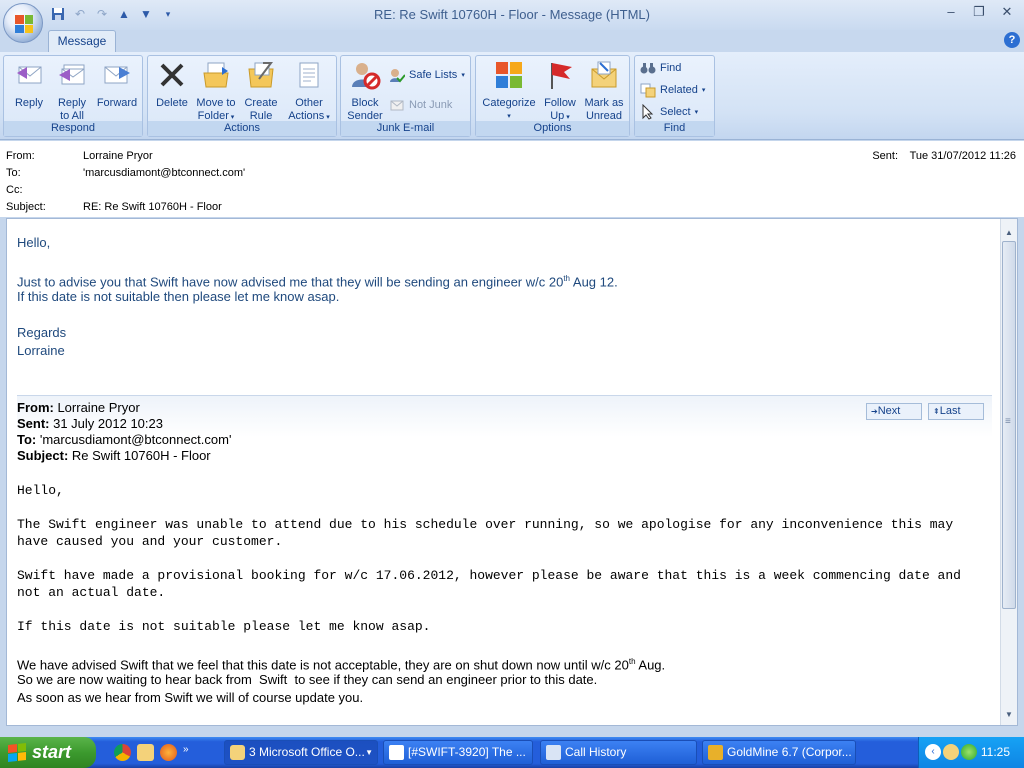 Image resolution: width=1024 pixels, height=768 pixels. What do you see at coordinates (715, 752) in the screenshot?
I see `goldmine-icon` at bounding box center [715, 752].